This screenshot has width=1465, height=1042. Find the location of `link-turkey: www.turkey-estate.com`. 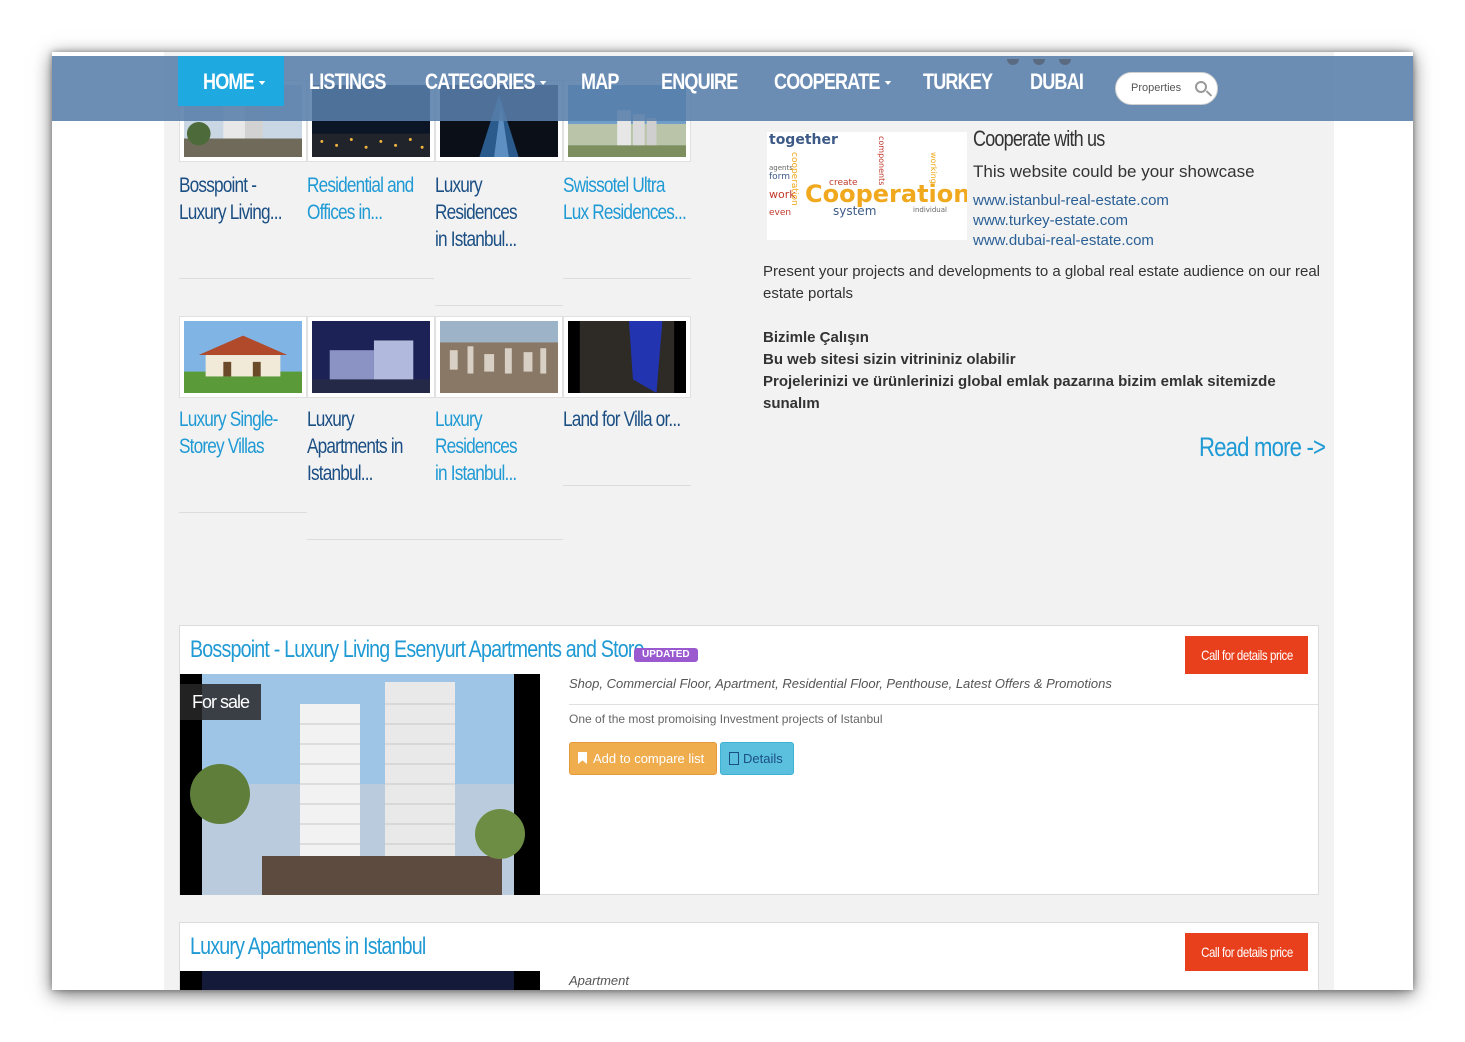

link-turkey: www.turkey-estate.com is located at coordinates (1050, 220).